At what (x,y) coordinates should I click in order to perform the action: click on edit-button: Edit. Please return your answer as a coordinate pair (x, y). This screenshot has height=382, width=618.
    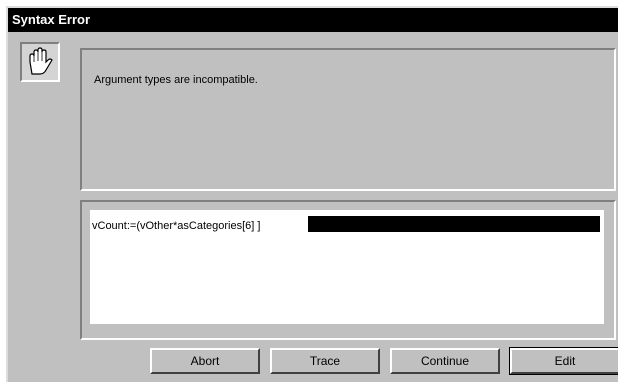
    Looking at the image, I should click on (563, 361).